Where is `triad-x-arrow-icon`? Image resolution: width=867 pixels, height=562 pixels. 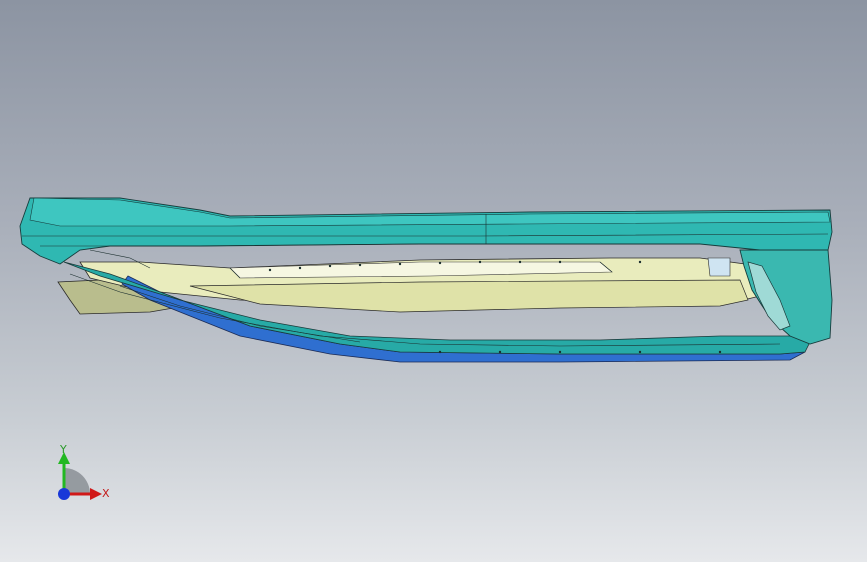 triad-x-arrow-icon is located at coordinates (96, 494).